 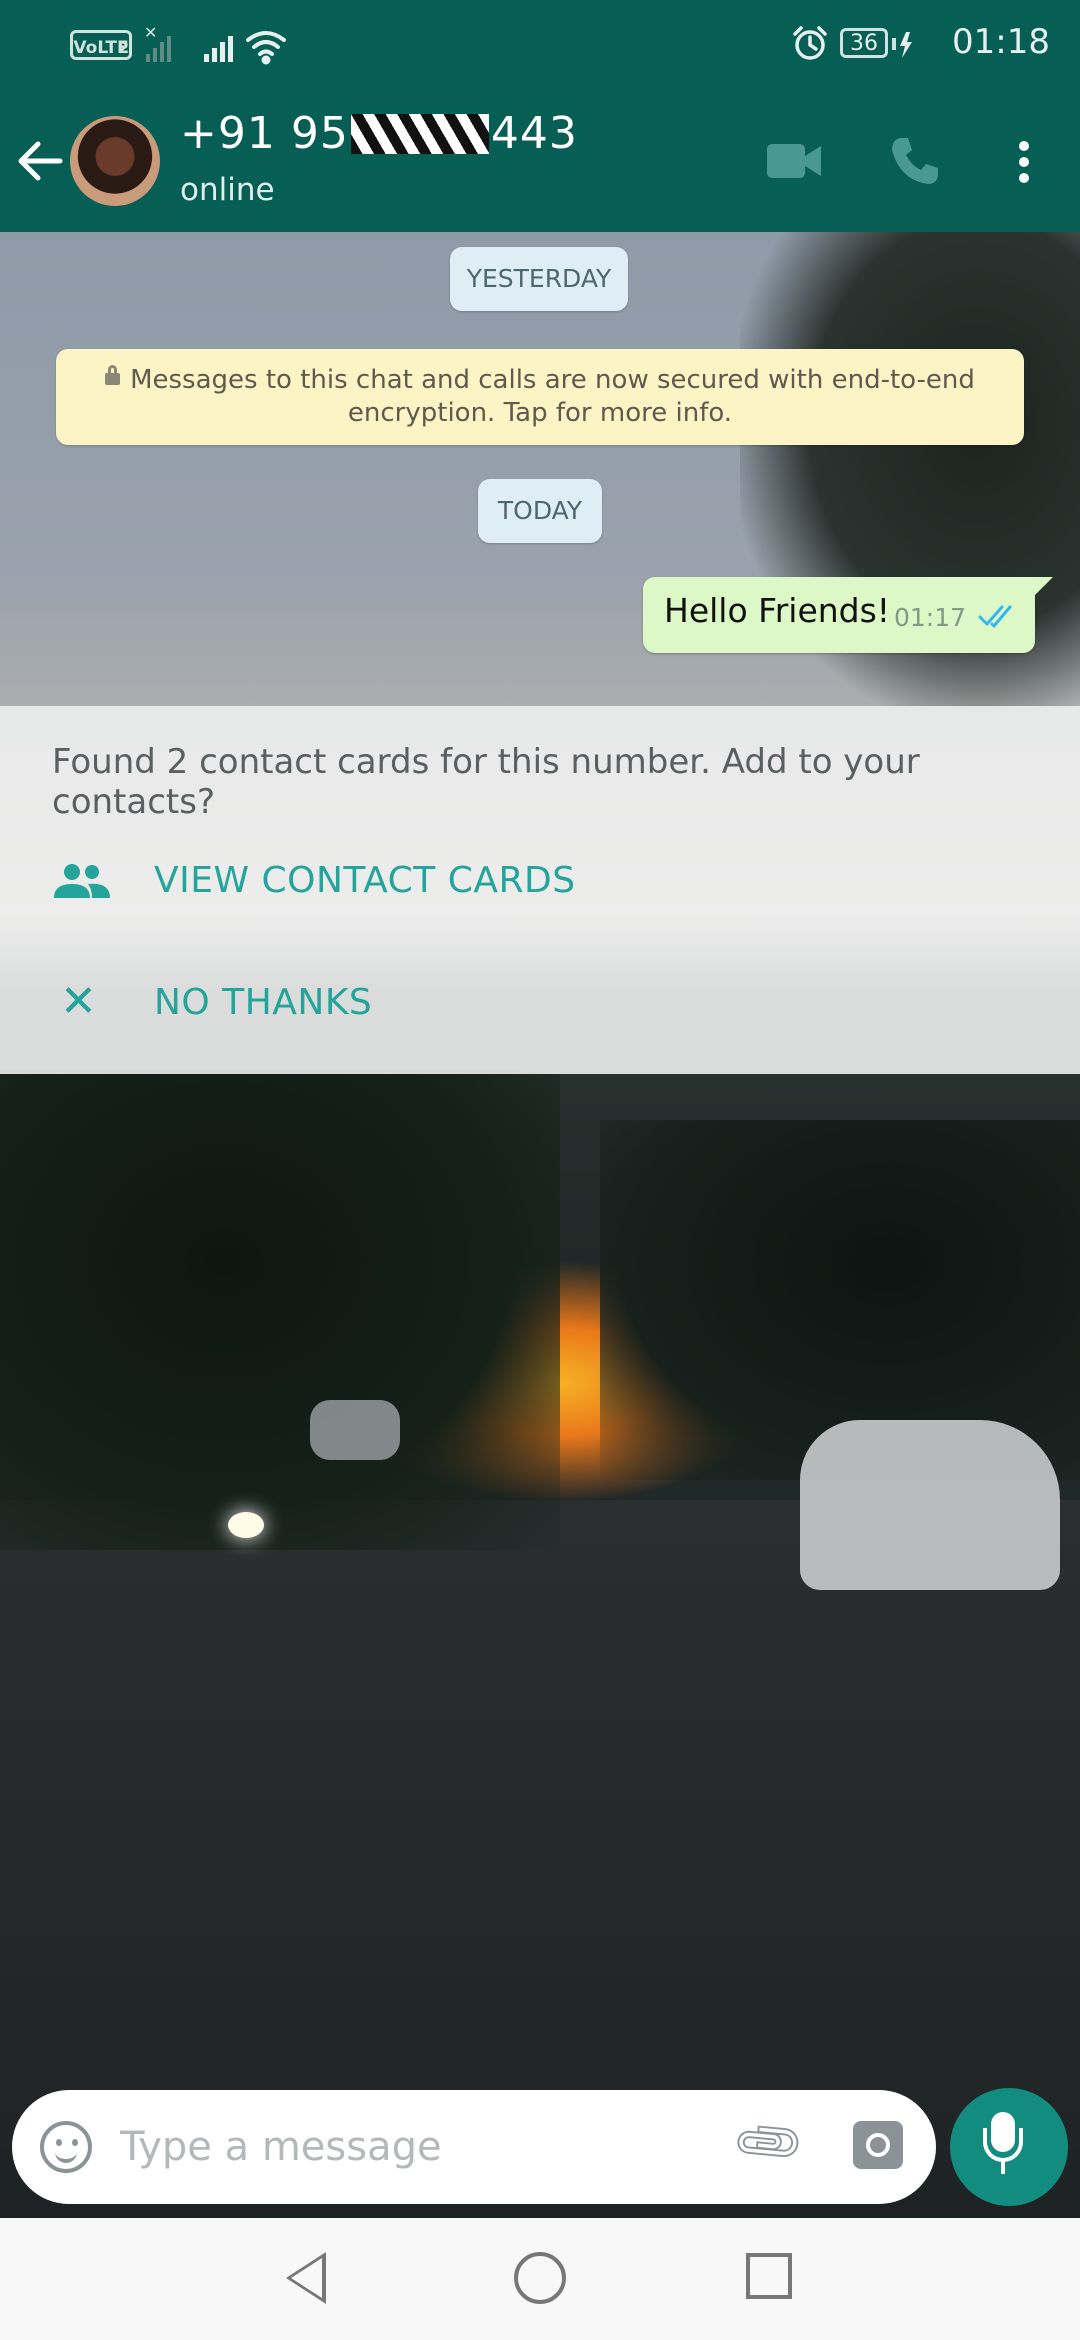 What do you see at coordinates (1003, 2167) in the screenshot?
I see `mic-icon-stem` at bounding box center [1003, 2167].